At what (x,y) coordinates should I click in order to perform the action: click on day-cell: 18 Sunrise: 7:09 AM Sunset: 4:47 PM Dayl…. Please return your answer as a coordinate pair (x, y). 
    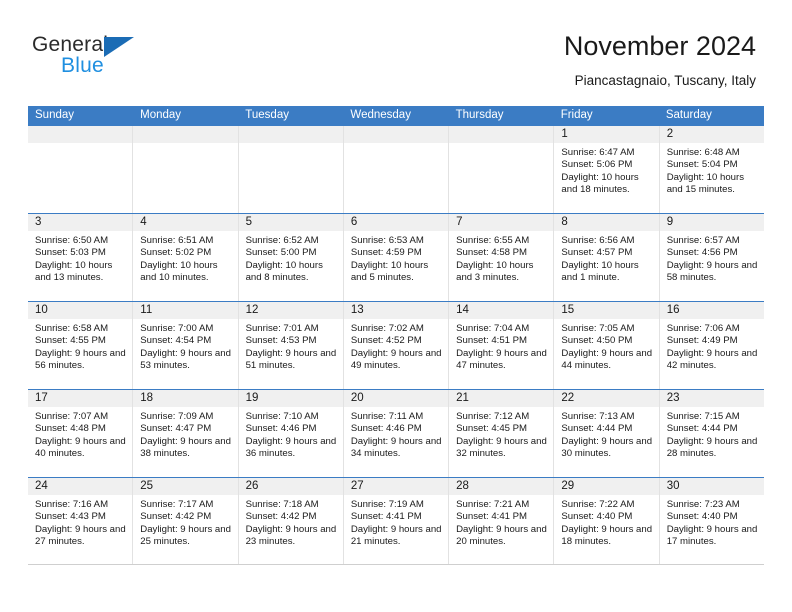
    Looking at the image, I should click on (186, 433).